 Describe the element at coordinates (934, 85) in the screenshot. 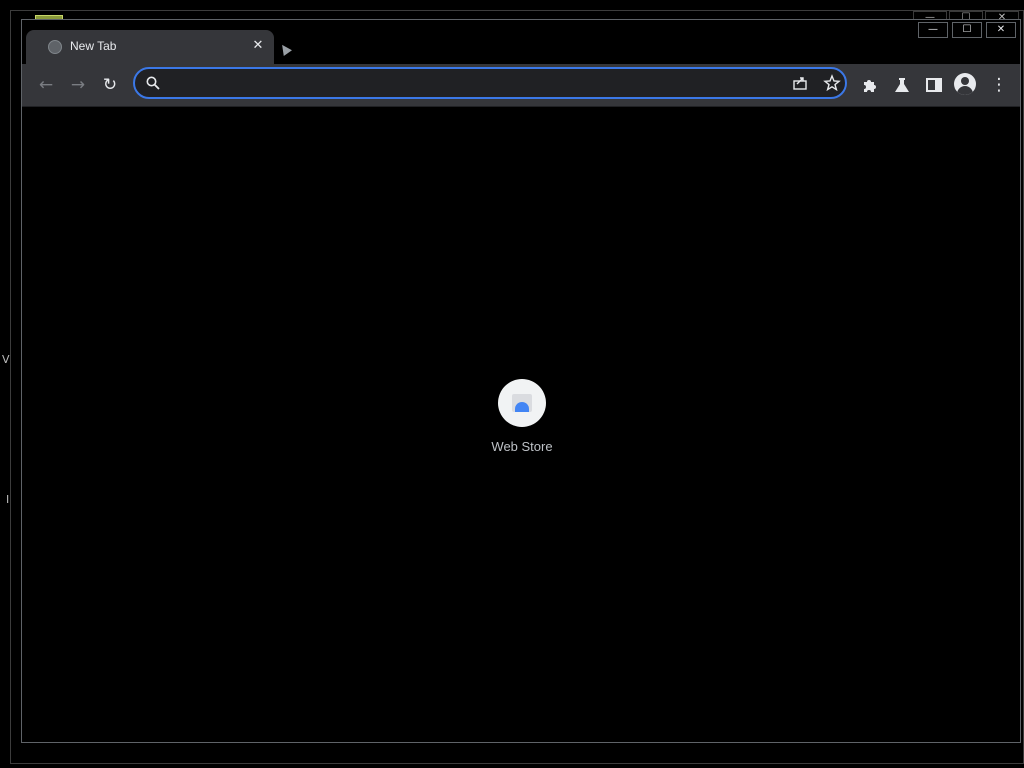

I see `side-panel-icon` at that location.